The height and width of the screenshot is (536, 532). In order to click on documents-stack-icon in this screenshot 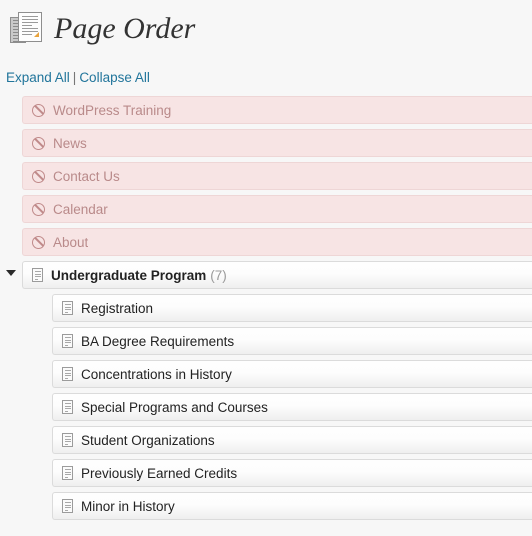, I will do `click(27, 29)`.